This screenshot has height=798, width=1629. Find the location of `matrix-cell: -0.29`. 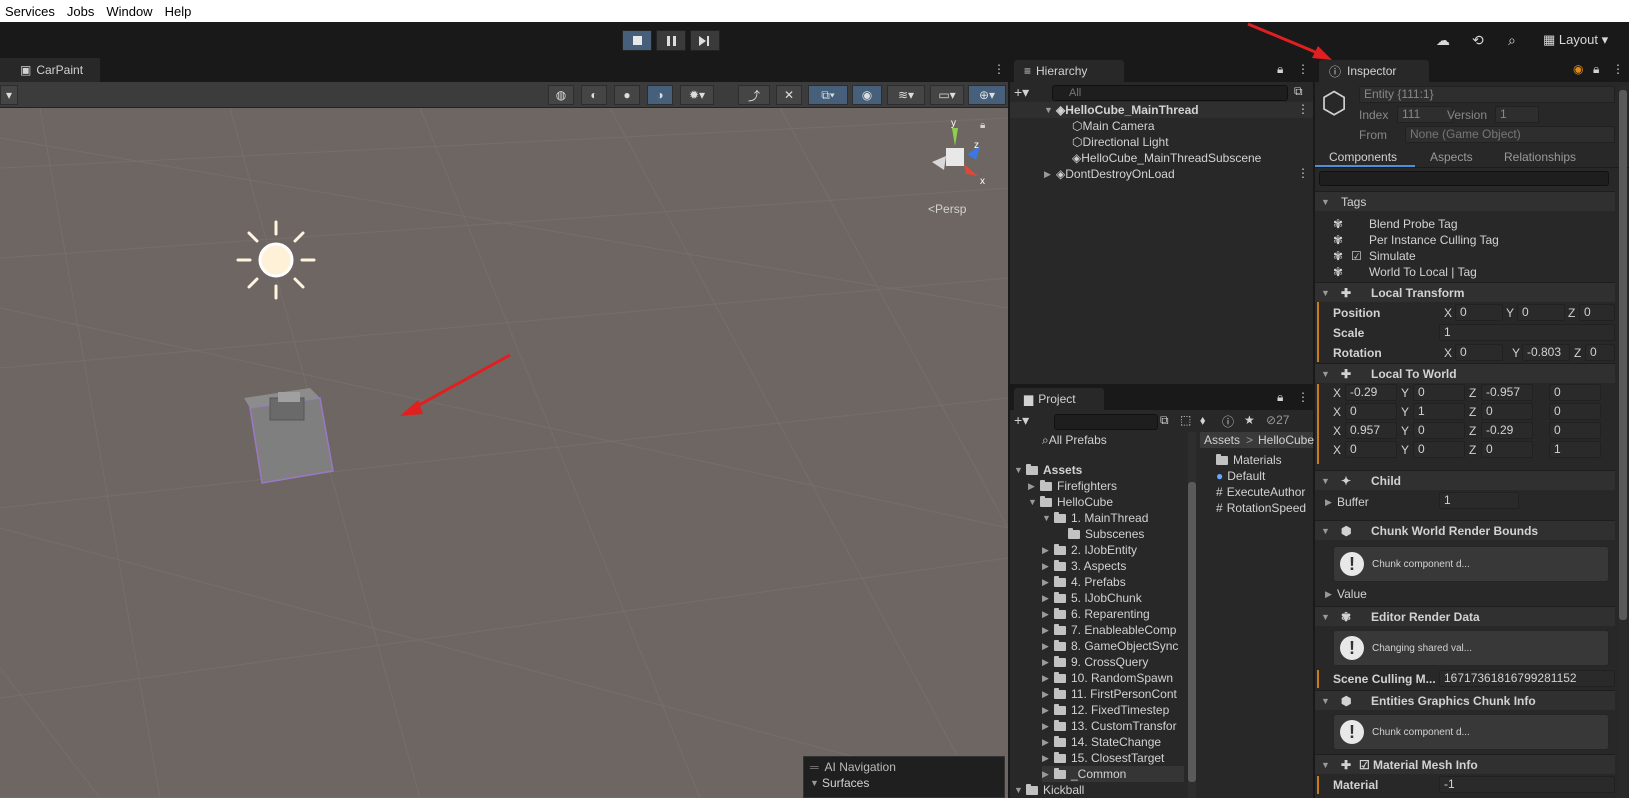

matrix-cell: -0.29 is located at coordinates (1507, 430).